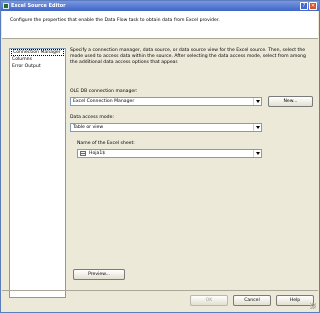 This screenshot has height=313, width=320. What do you see at coordinates (104, 91) in the screenshot?
I see `connection-manager-label: OLE DB connection manager:` at bounding box center [104, 91].